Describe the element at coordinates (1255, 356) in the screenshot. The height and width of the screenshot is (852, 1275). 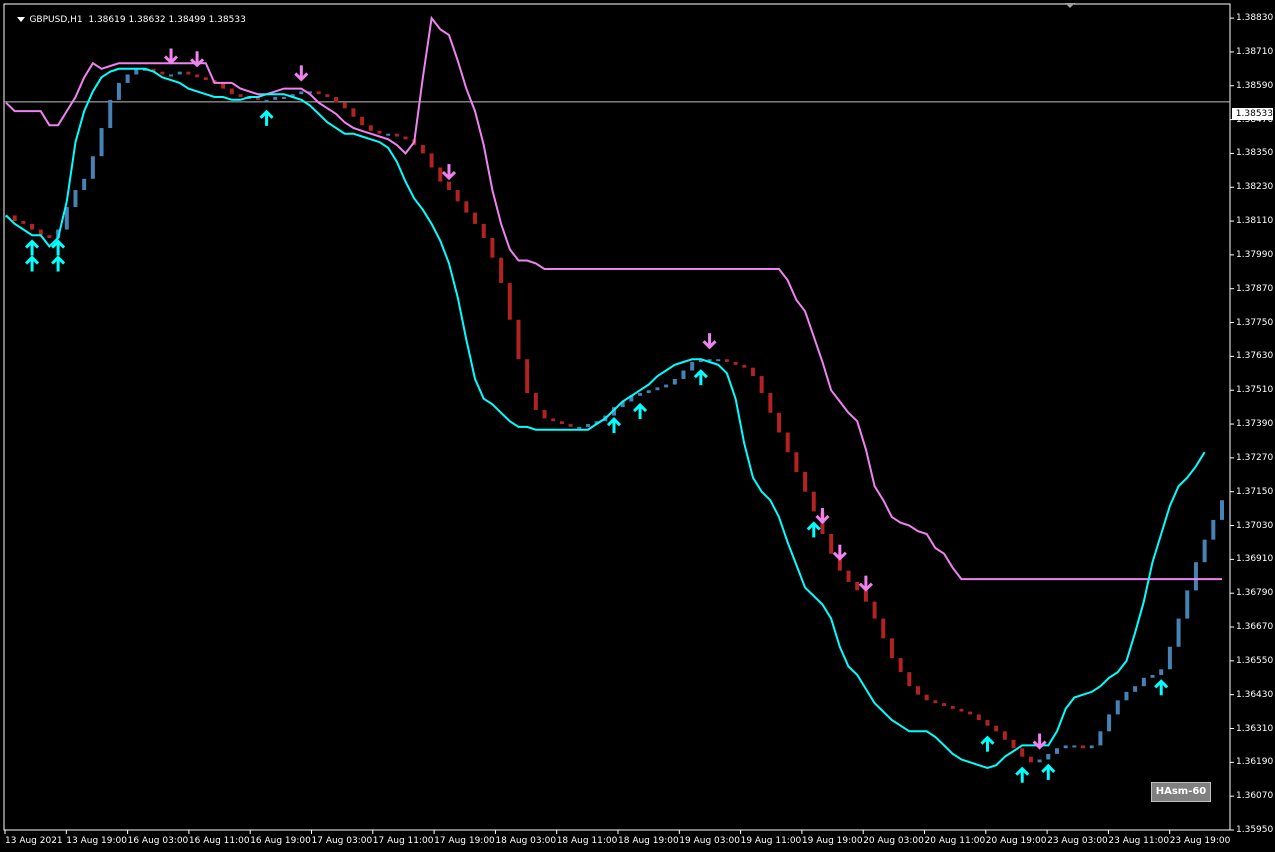
I see `price-tick-label: 1.37630` at that location.